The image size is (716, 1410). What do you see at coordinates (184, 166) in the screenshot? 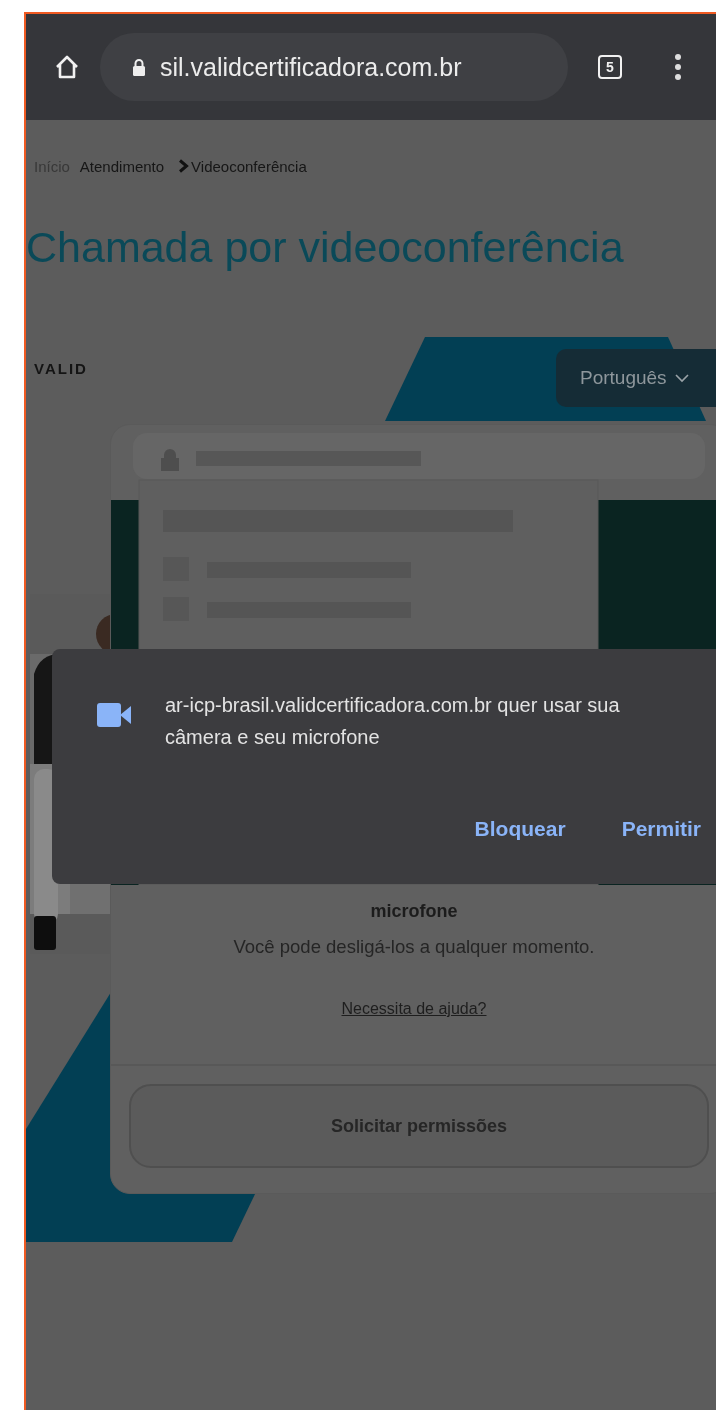
I see `chevron-icon` at bounding box center [184, 166].